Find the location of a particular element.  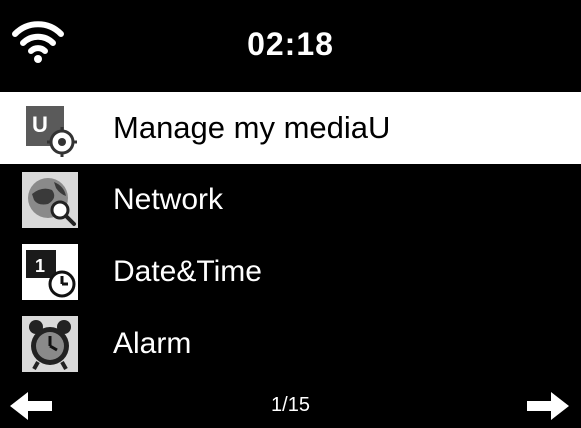

svg-text: 1 is located at coordinates (40, 266).